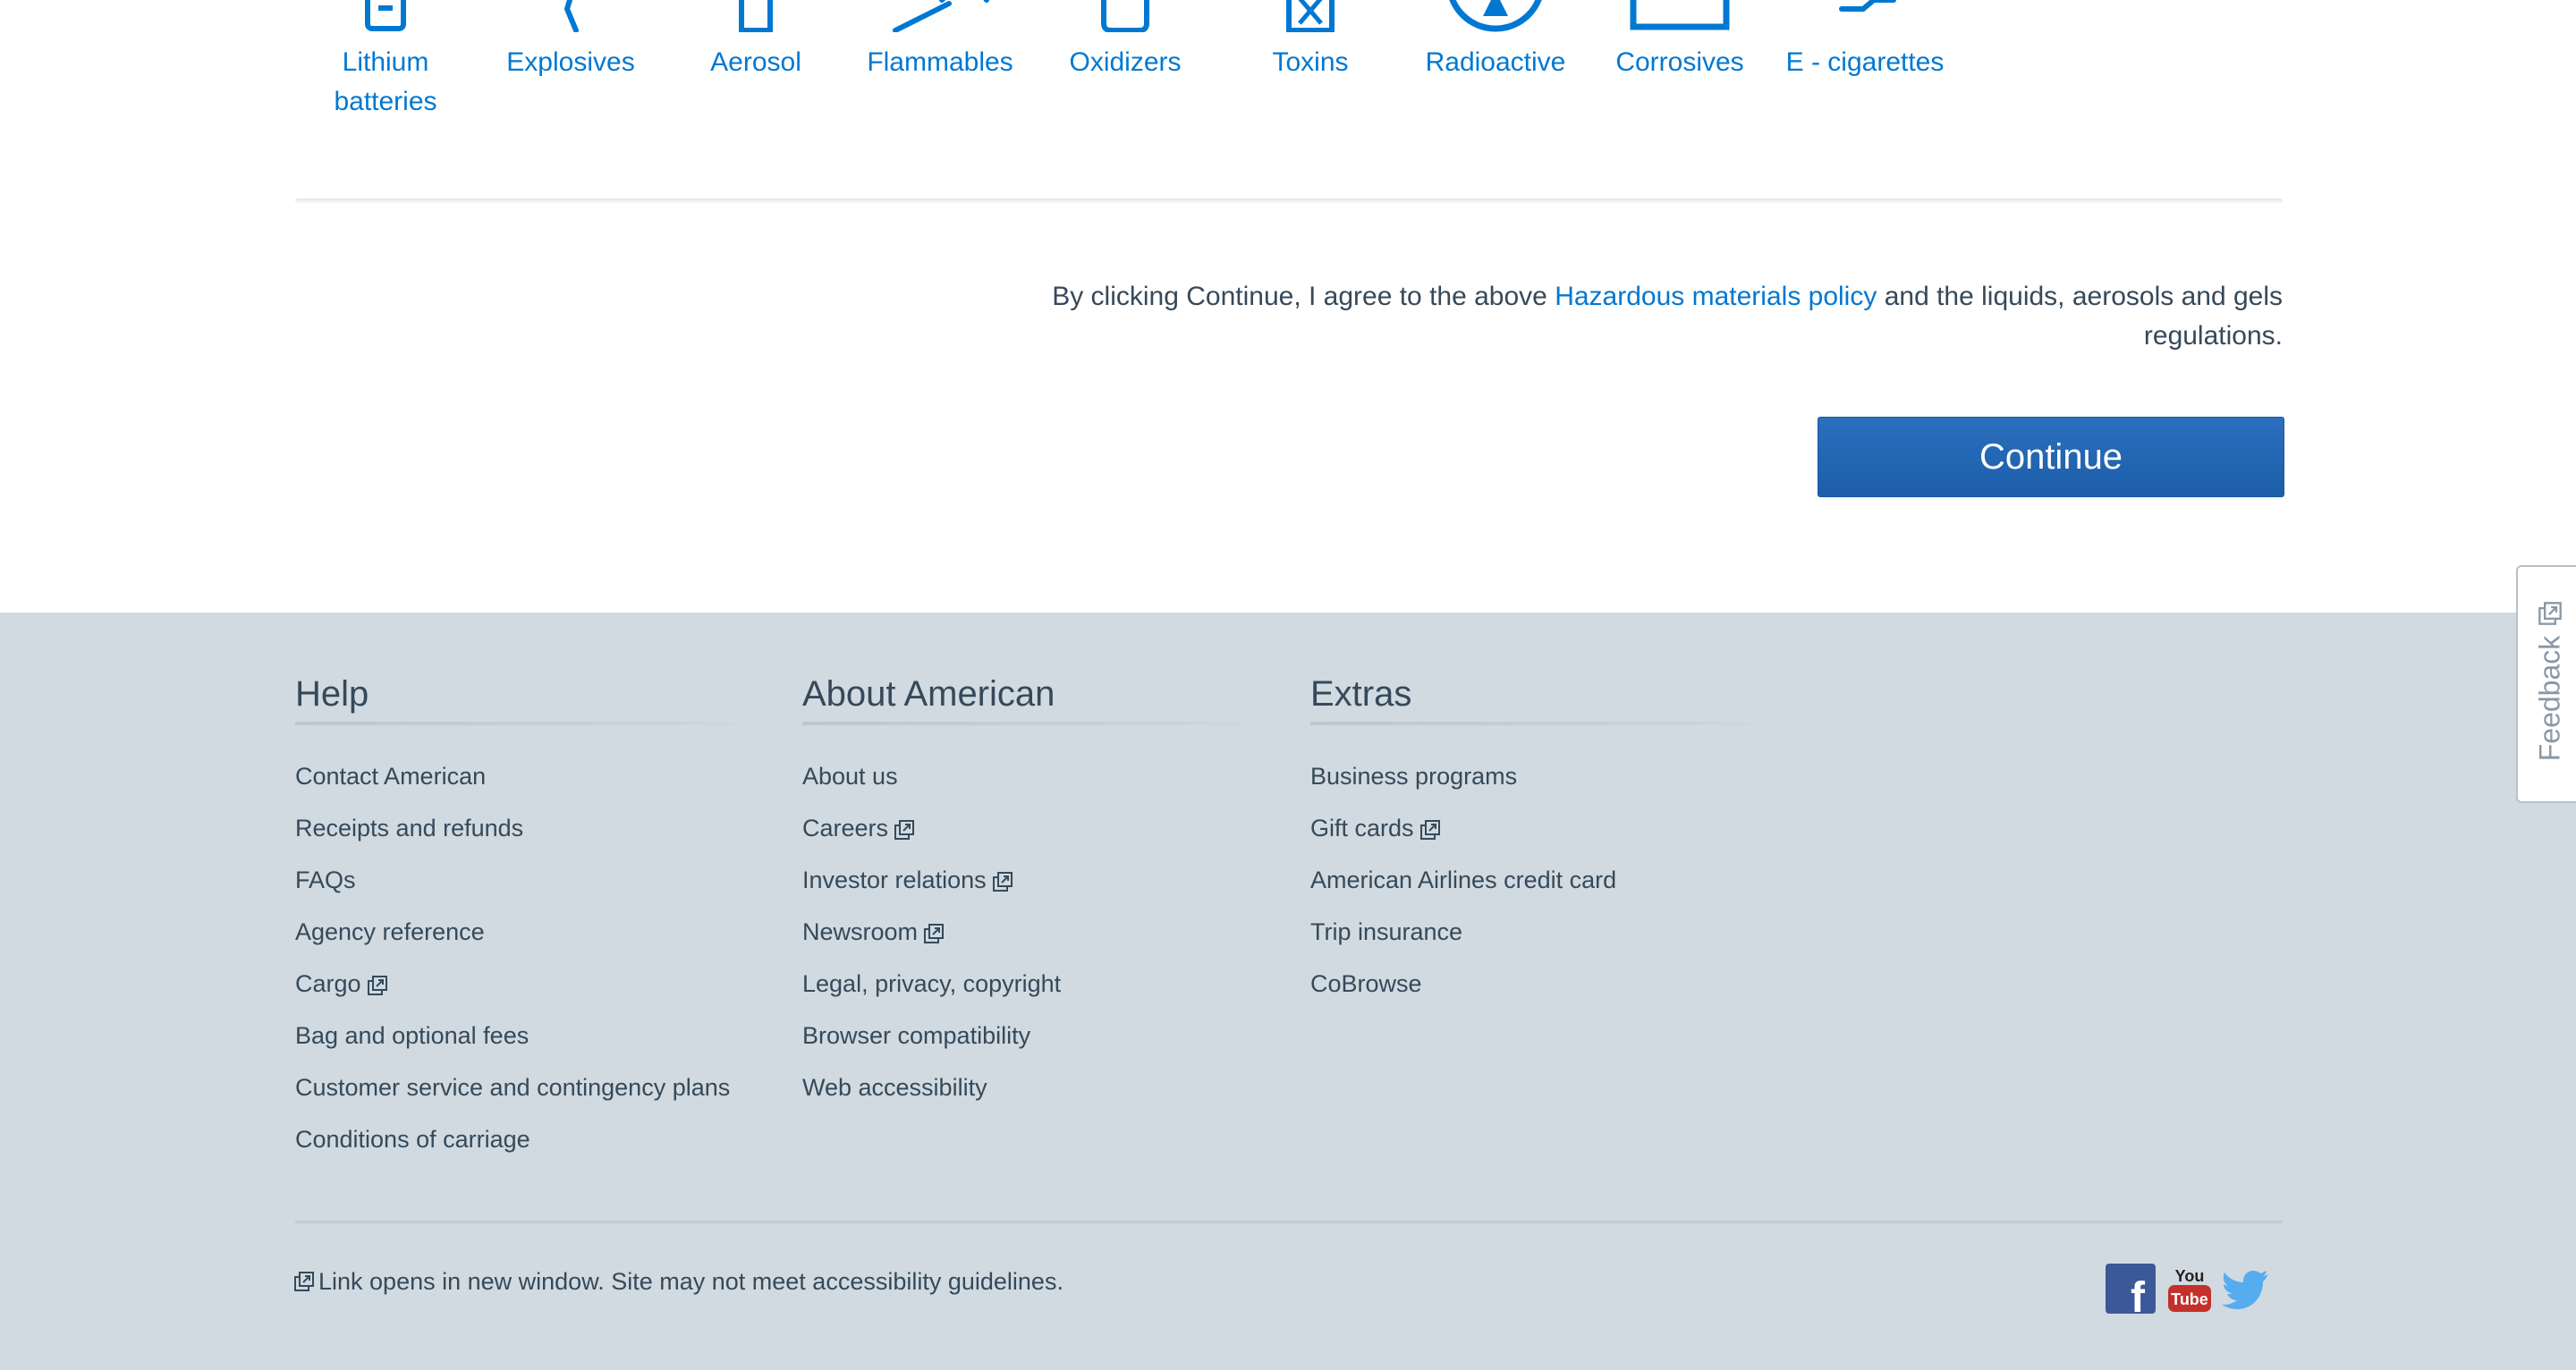  I want to click on column-title: Extras, so click(1361, 694).